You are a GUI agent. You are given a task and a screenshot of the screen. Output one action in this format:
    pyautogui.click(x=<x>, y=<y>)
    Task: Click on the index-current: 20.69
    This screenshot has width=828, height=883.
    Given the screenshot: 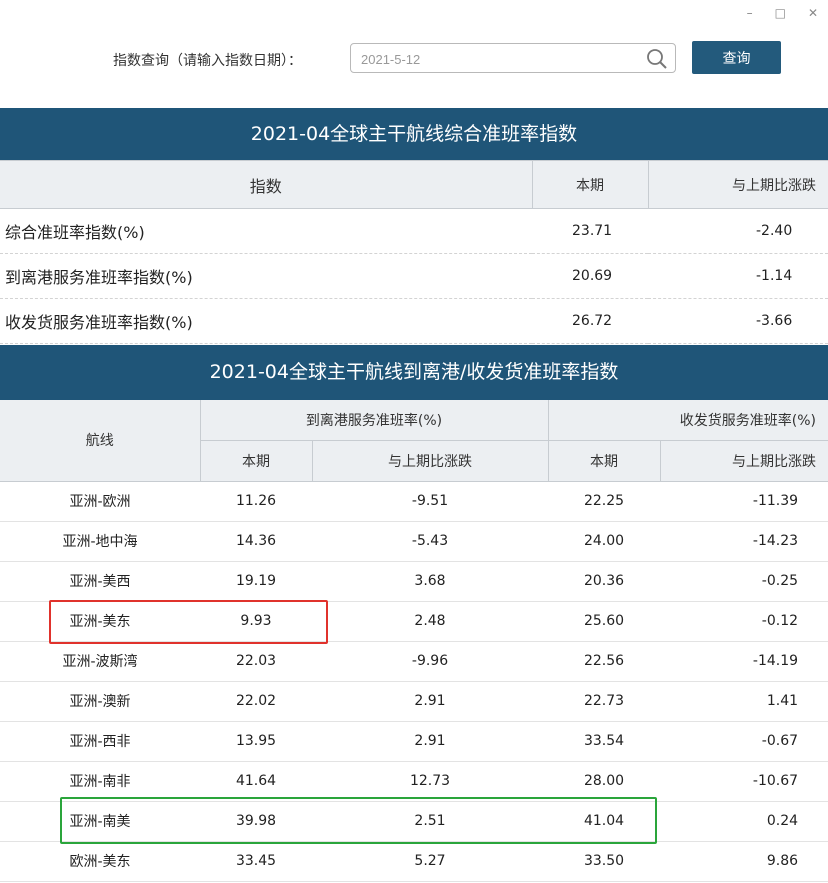 What is the action you would take?
    pyautogui.click(x=590, y=276)
    